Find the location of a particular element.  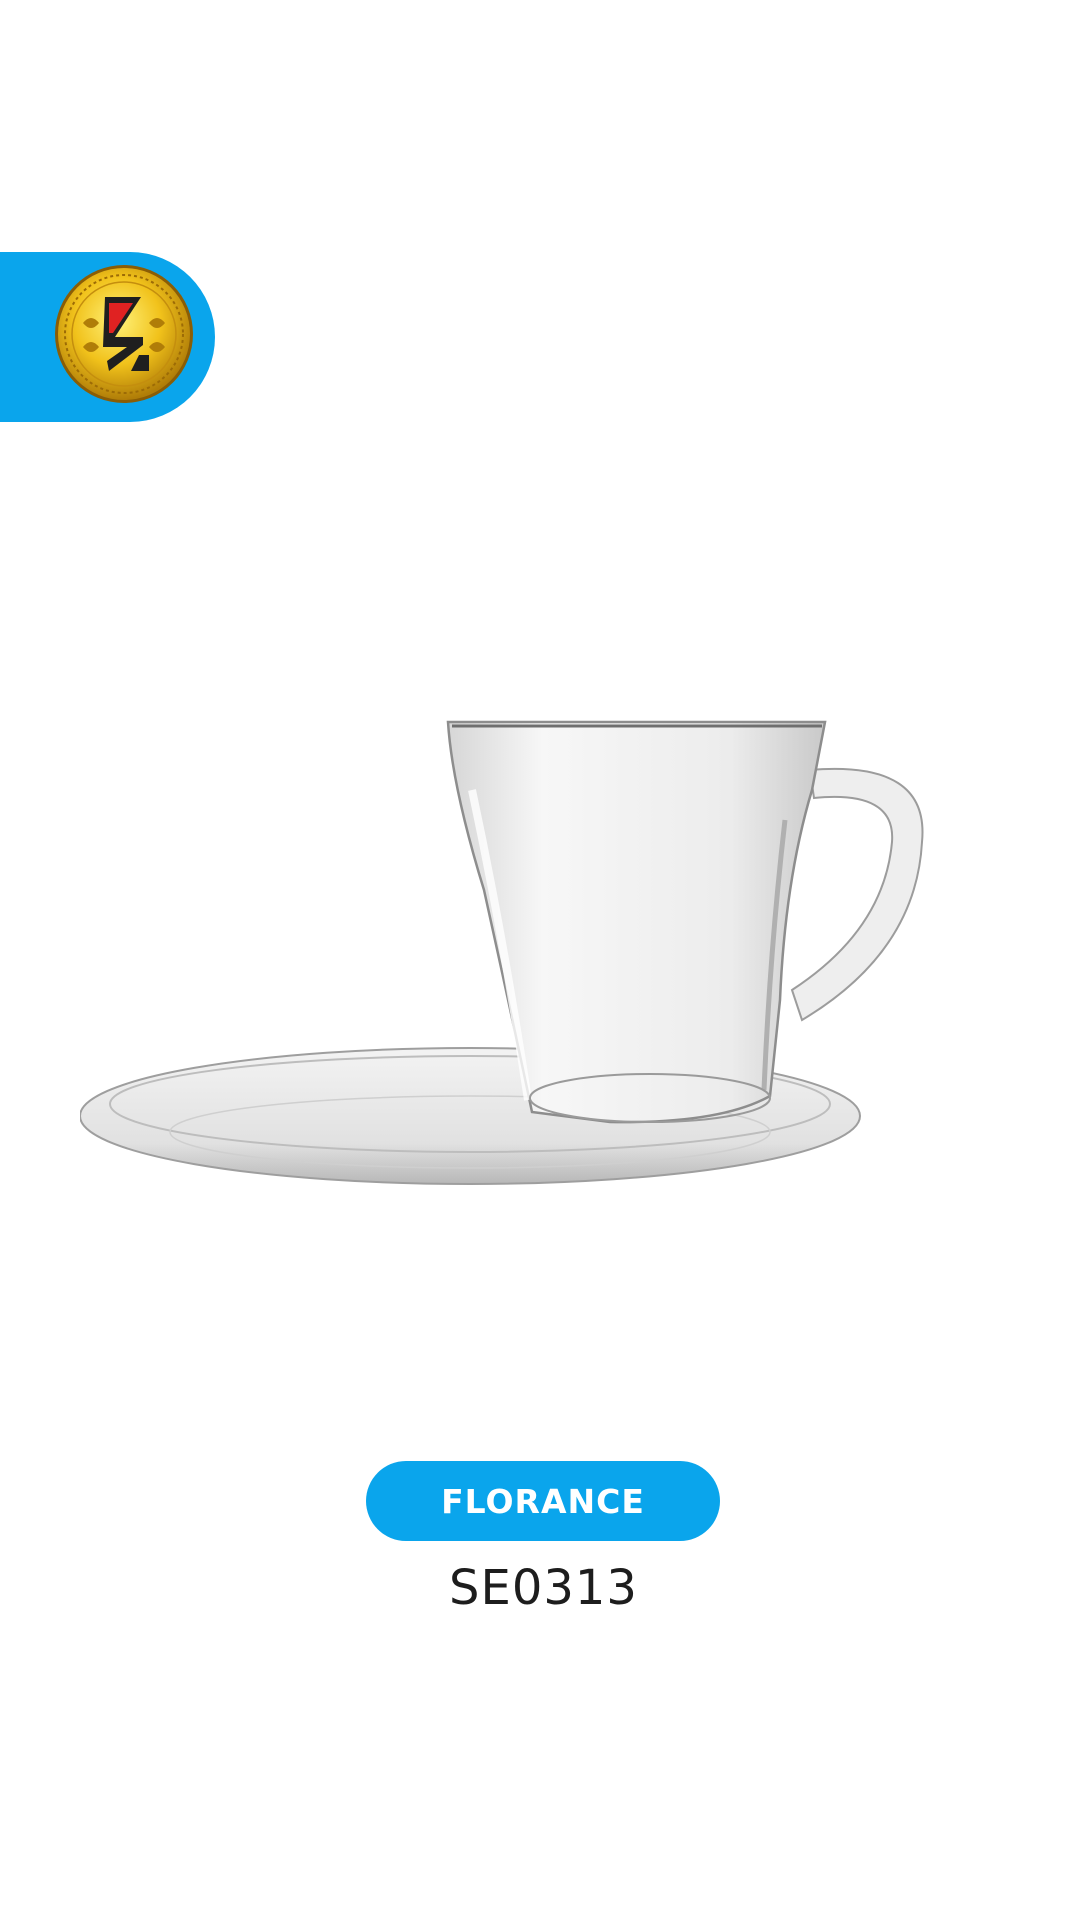

product-name: FLORANCE is located at coordinates (543, 1501).